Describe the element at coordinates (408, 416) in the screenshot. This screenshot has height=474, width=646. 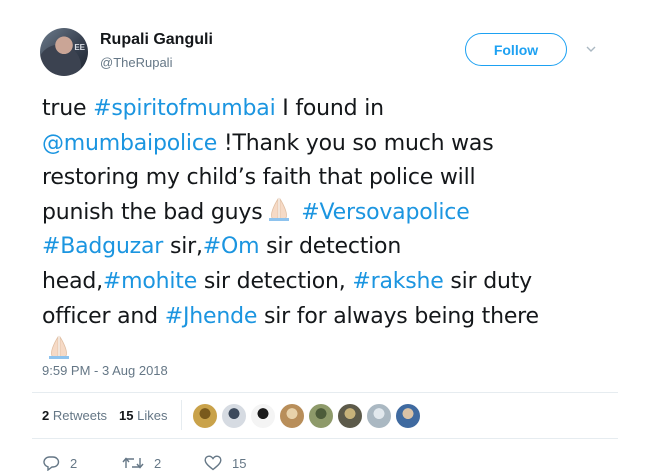
I see `avatar-man-blue-icon` at that location.